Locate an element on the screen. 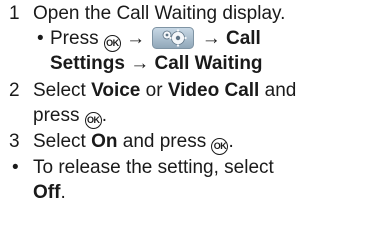 This screenshot has width=383, height=244. call-settings-label-cont: Settings is located at coordinates (87, 63).